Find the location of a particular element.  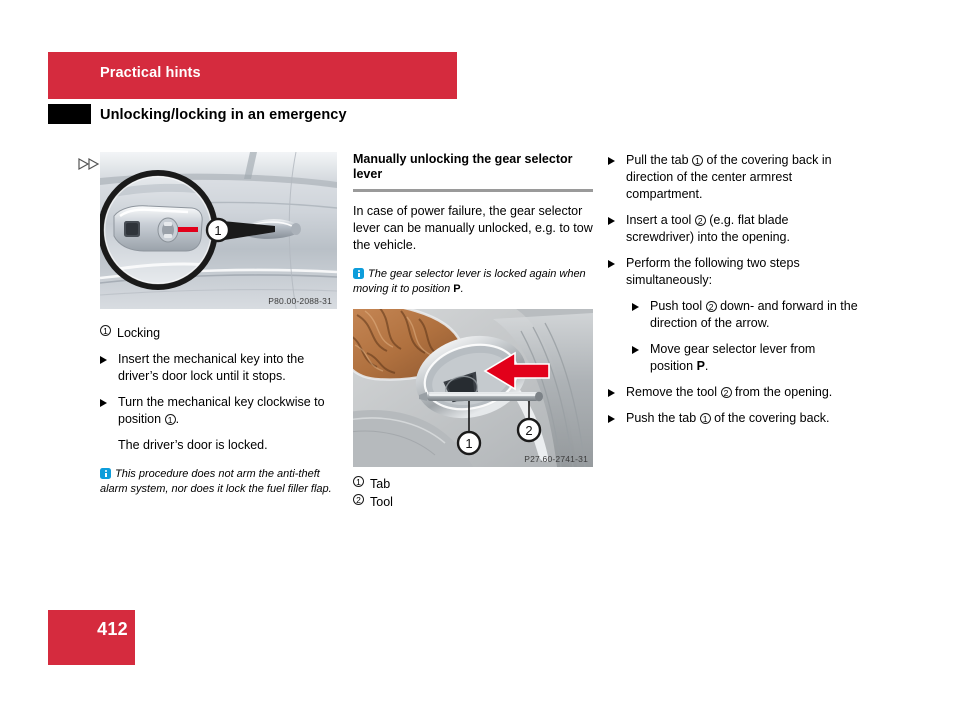

figure-caption-door: P80.00-2088-31 is located at coordinates (300, 301).